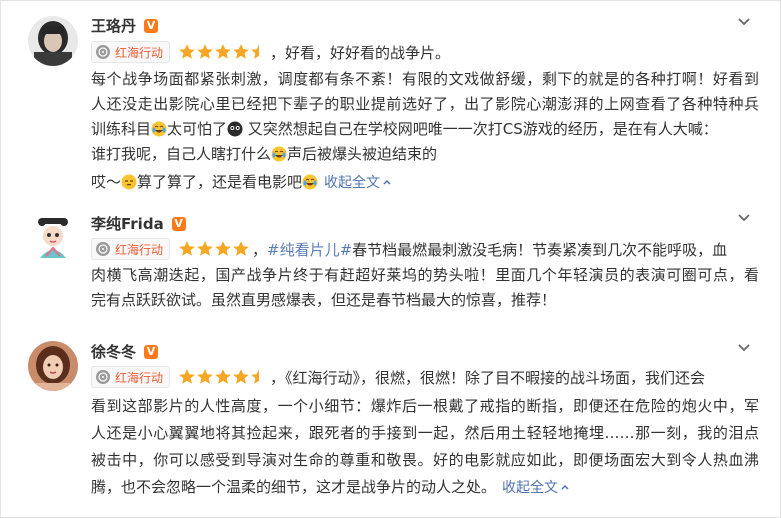 Image resolution: width=781 pixels, height=518 pixels. I want to click on review-text-segment: 谁打我呢，自己人瞎打什么, so click(181, 154).